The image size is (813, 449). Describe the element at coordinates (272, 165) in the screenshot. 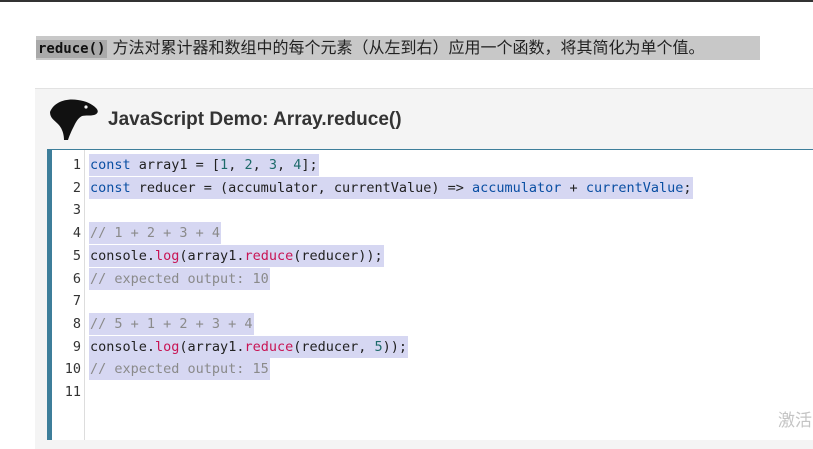

I see `code-token: 3` at that location.